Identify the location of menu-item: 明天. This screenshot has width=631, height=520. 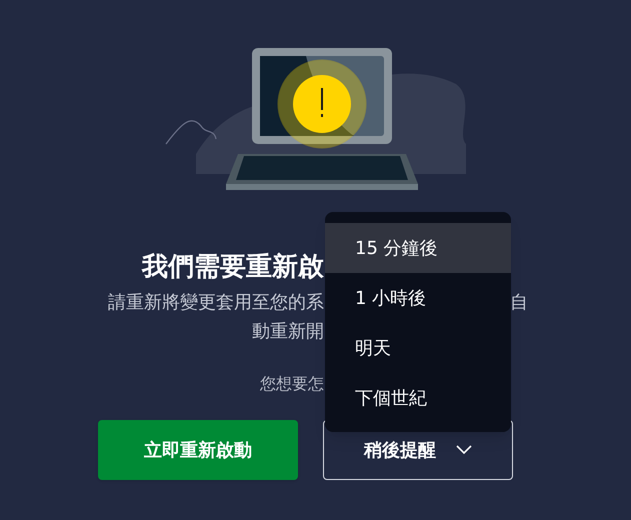
(418, 348).